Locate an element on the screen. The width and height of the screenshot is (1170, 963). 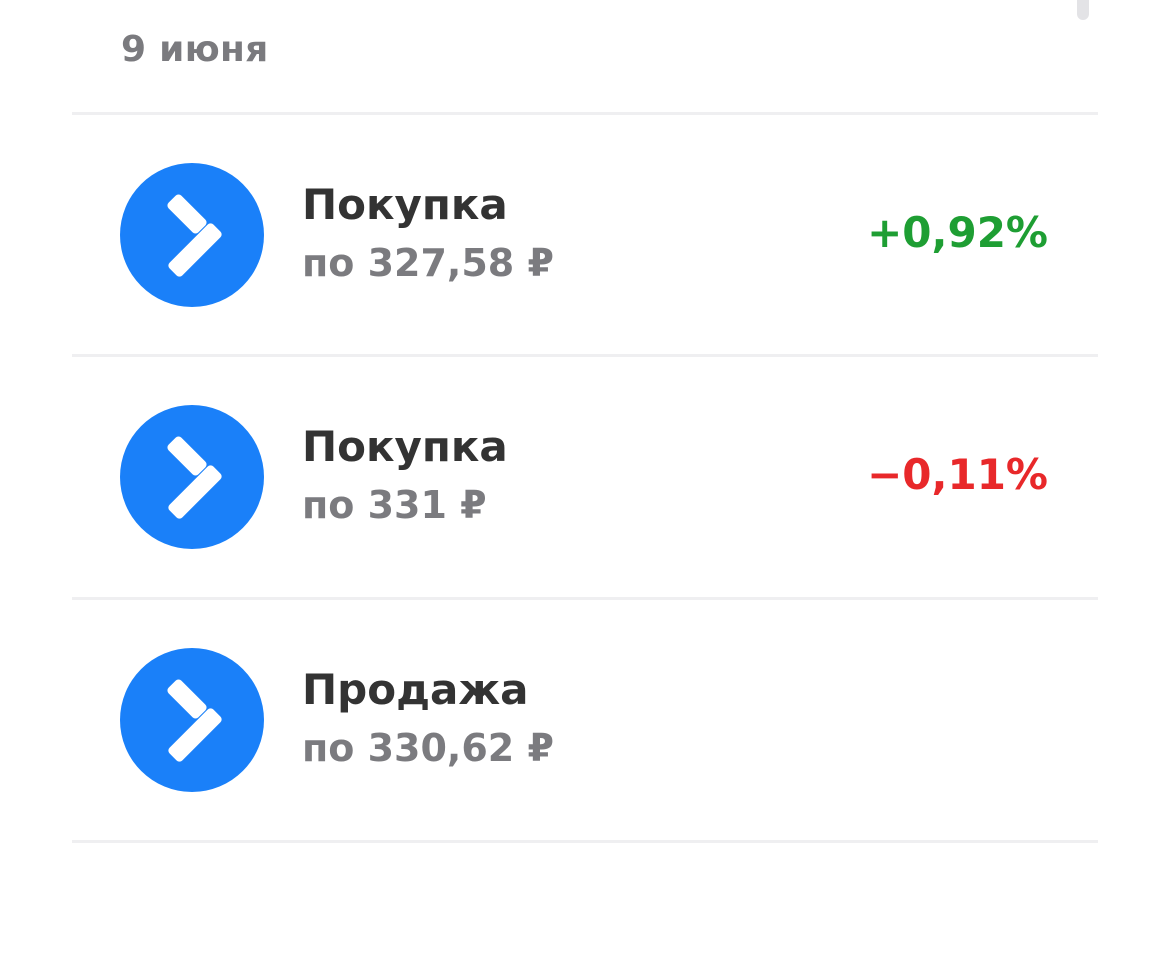
operation-change: −0,11% is located at coordinates (957, 474).